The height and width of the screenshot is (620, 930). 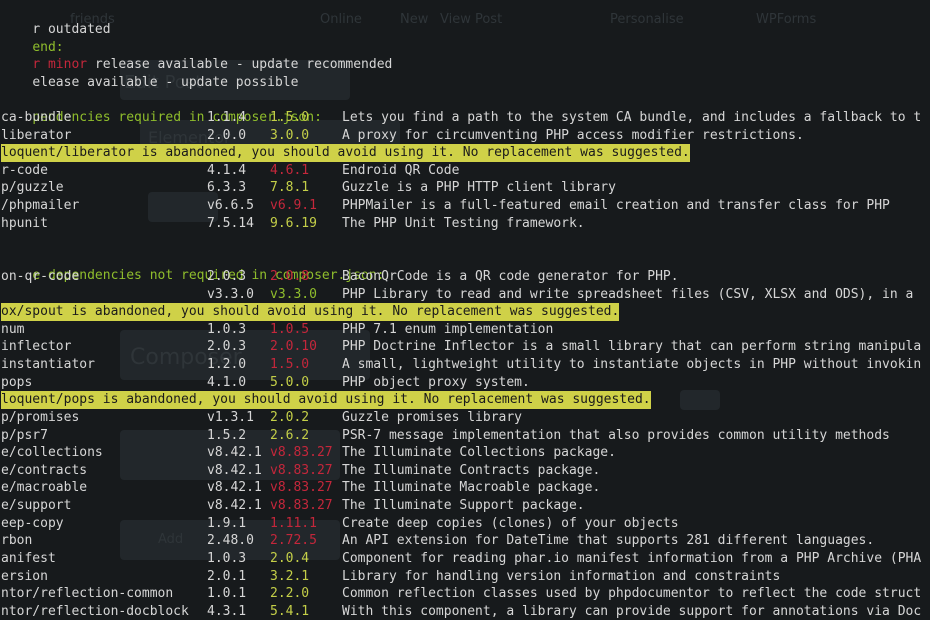 What do you see at coordinates (230, 294) in the screenshot?
I see `current-version: v3.3.0` at bounding box center [230, 294].